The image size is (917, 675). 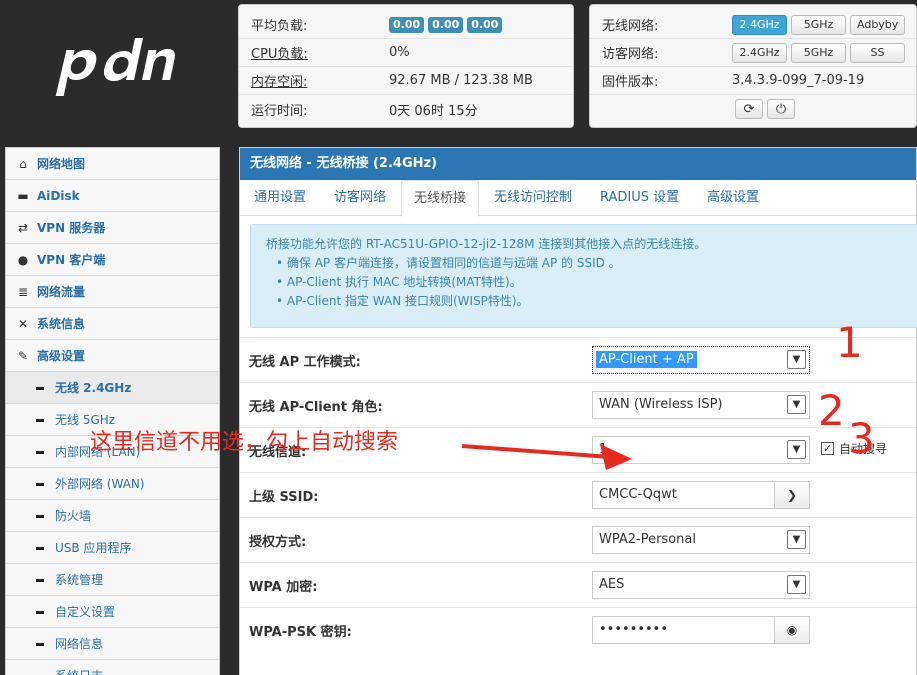 I want to click on sidebar-item-label: AiDisk, so click(x=58, y=195).